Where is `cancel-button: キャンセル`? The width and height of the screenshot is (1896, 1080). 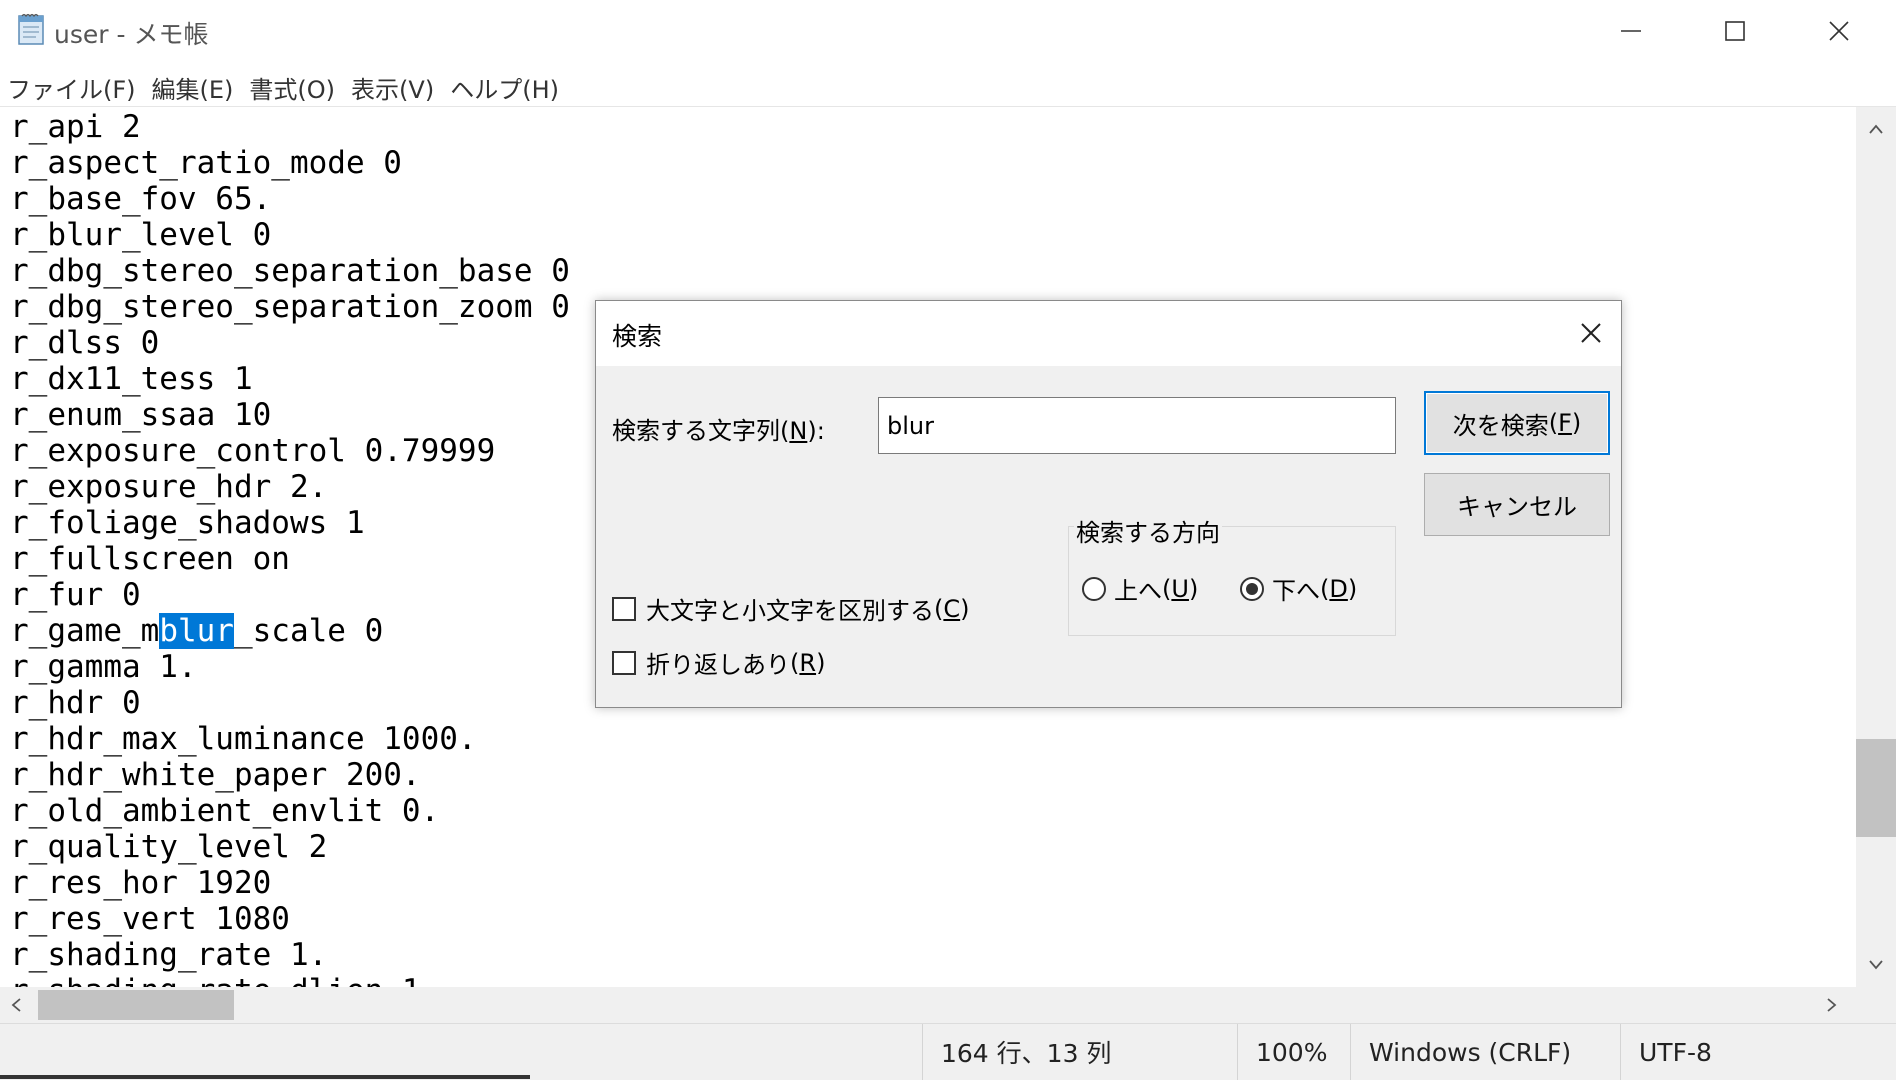 cancel-button: キャンセル is located at coordinates (1517, 504).